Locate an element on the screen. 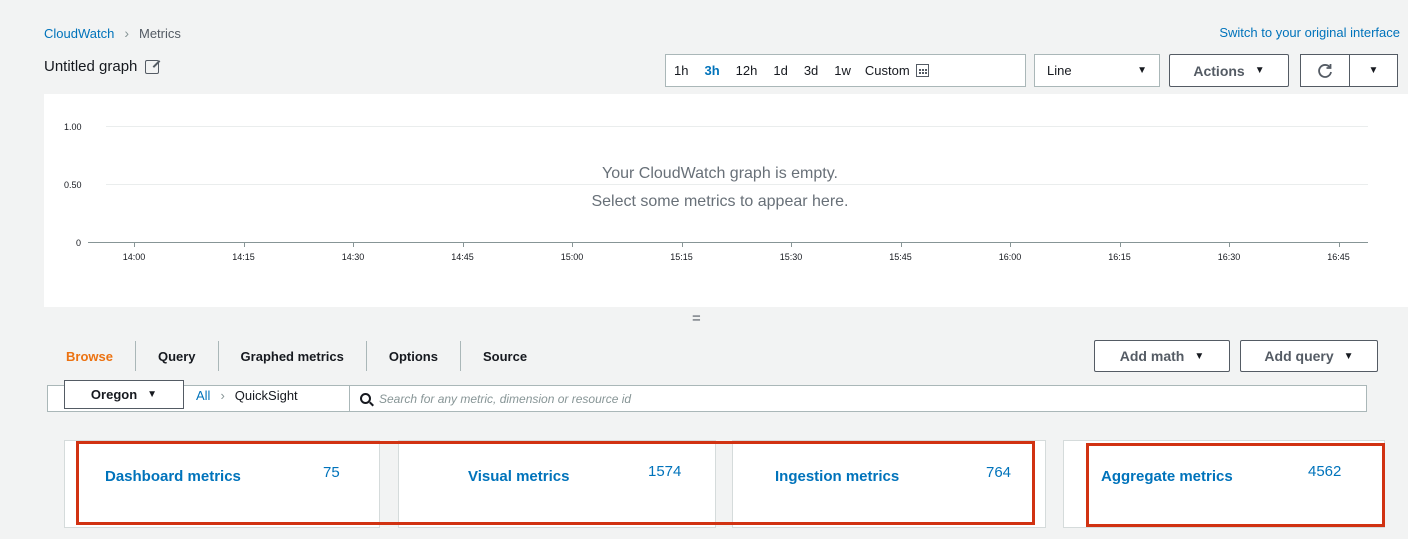 The width and height of the screenshot is (1408, 539). aggregate-metrics-link: Aggregate metrics is located at coordinates (1167, 476).